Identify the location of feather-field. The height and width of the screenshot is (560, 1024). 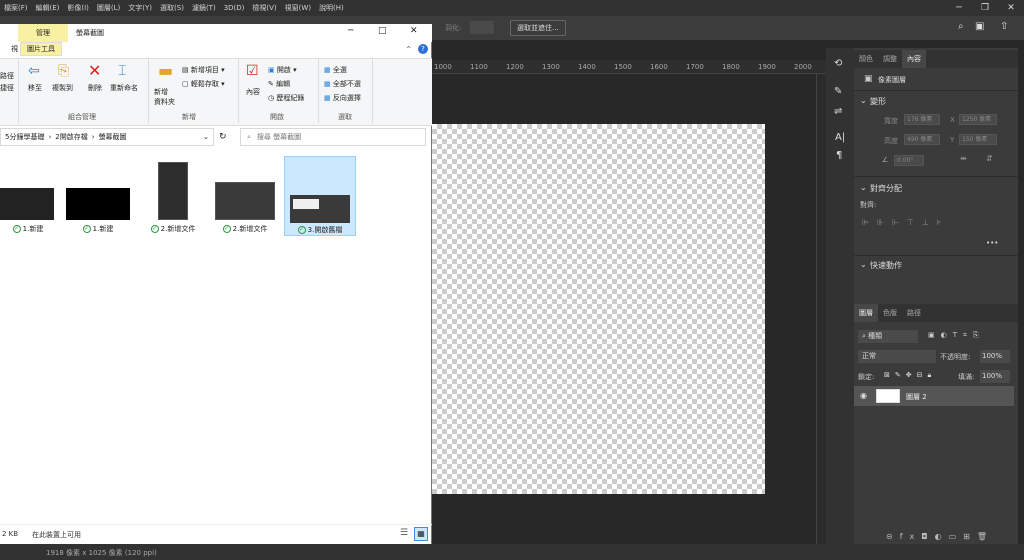
(482, 27).